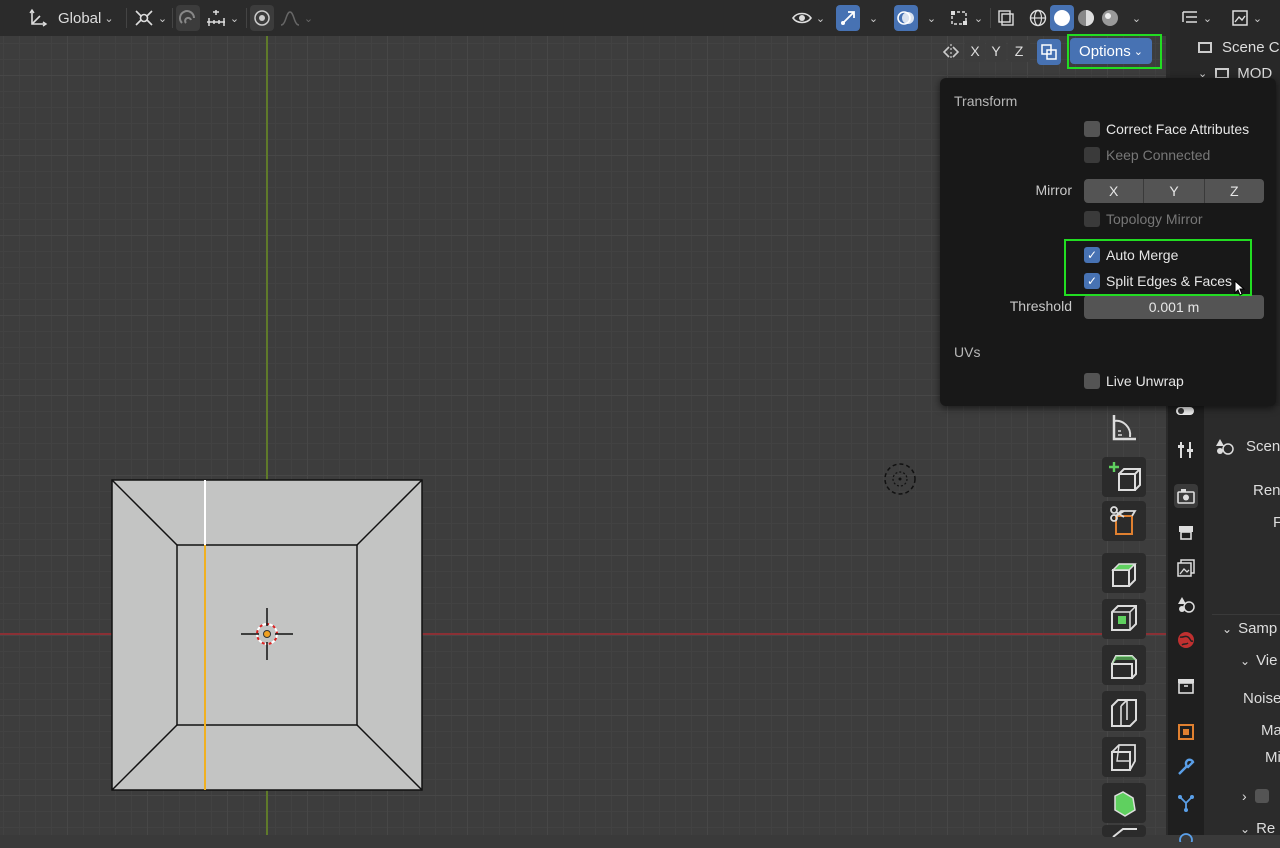  What do you see at coordinates (1186, 767) in the screenshot?
I see `modifier-wrench-icon` at bounding box center [1186, 767].